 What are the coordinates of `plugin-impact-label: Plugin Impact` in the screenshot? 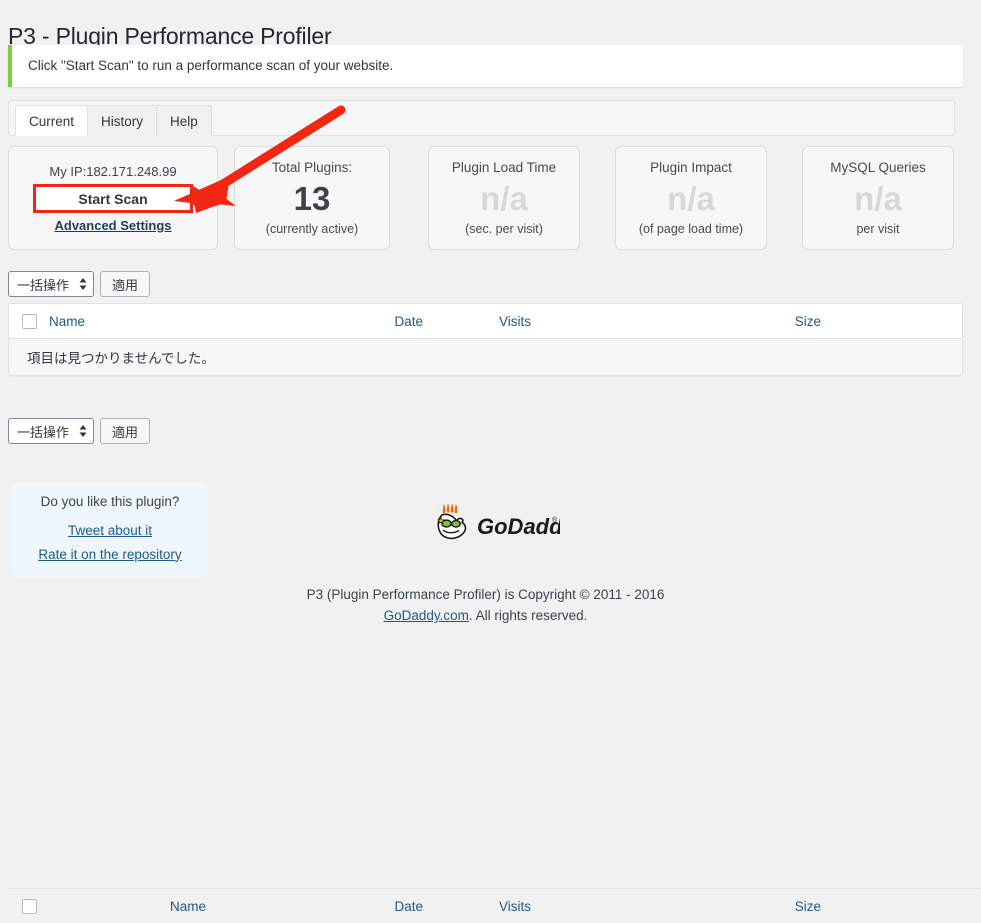 It's located at (691, 168).